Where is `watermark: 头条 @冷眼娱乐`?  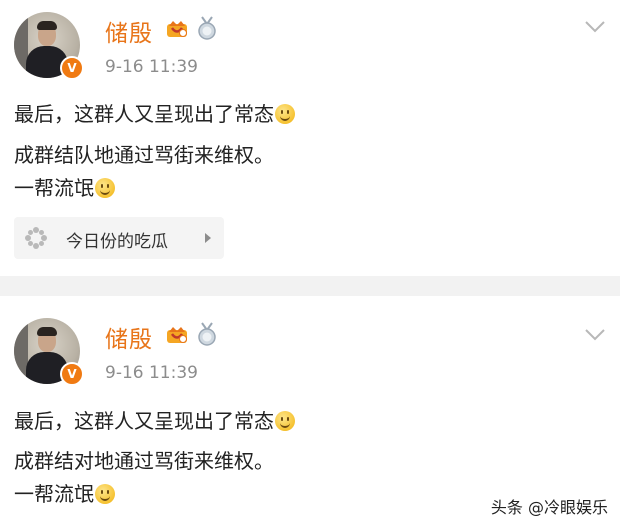 watermark: 头条 @冷眼娱乐 is located at coordinates (549, 507).